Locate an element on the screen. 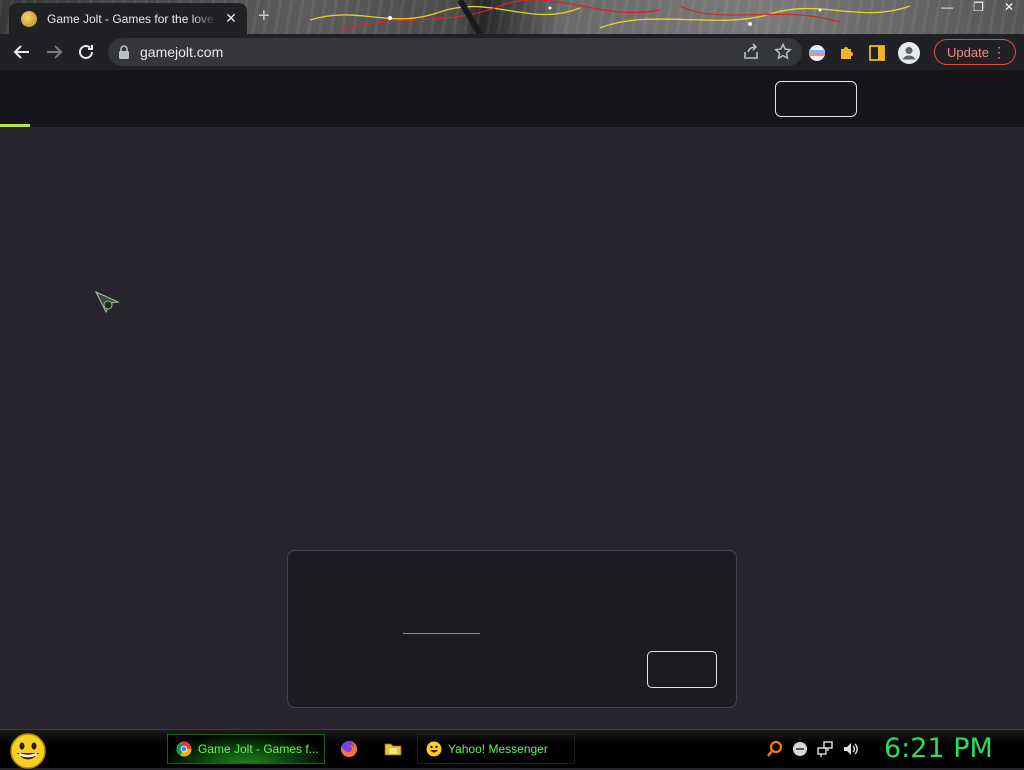 This screenshot has height=770, width=1024. bookmark-star-icon is located at coordinates (783, 52).